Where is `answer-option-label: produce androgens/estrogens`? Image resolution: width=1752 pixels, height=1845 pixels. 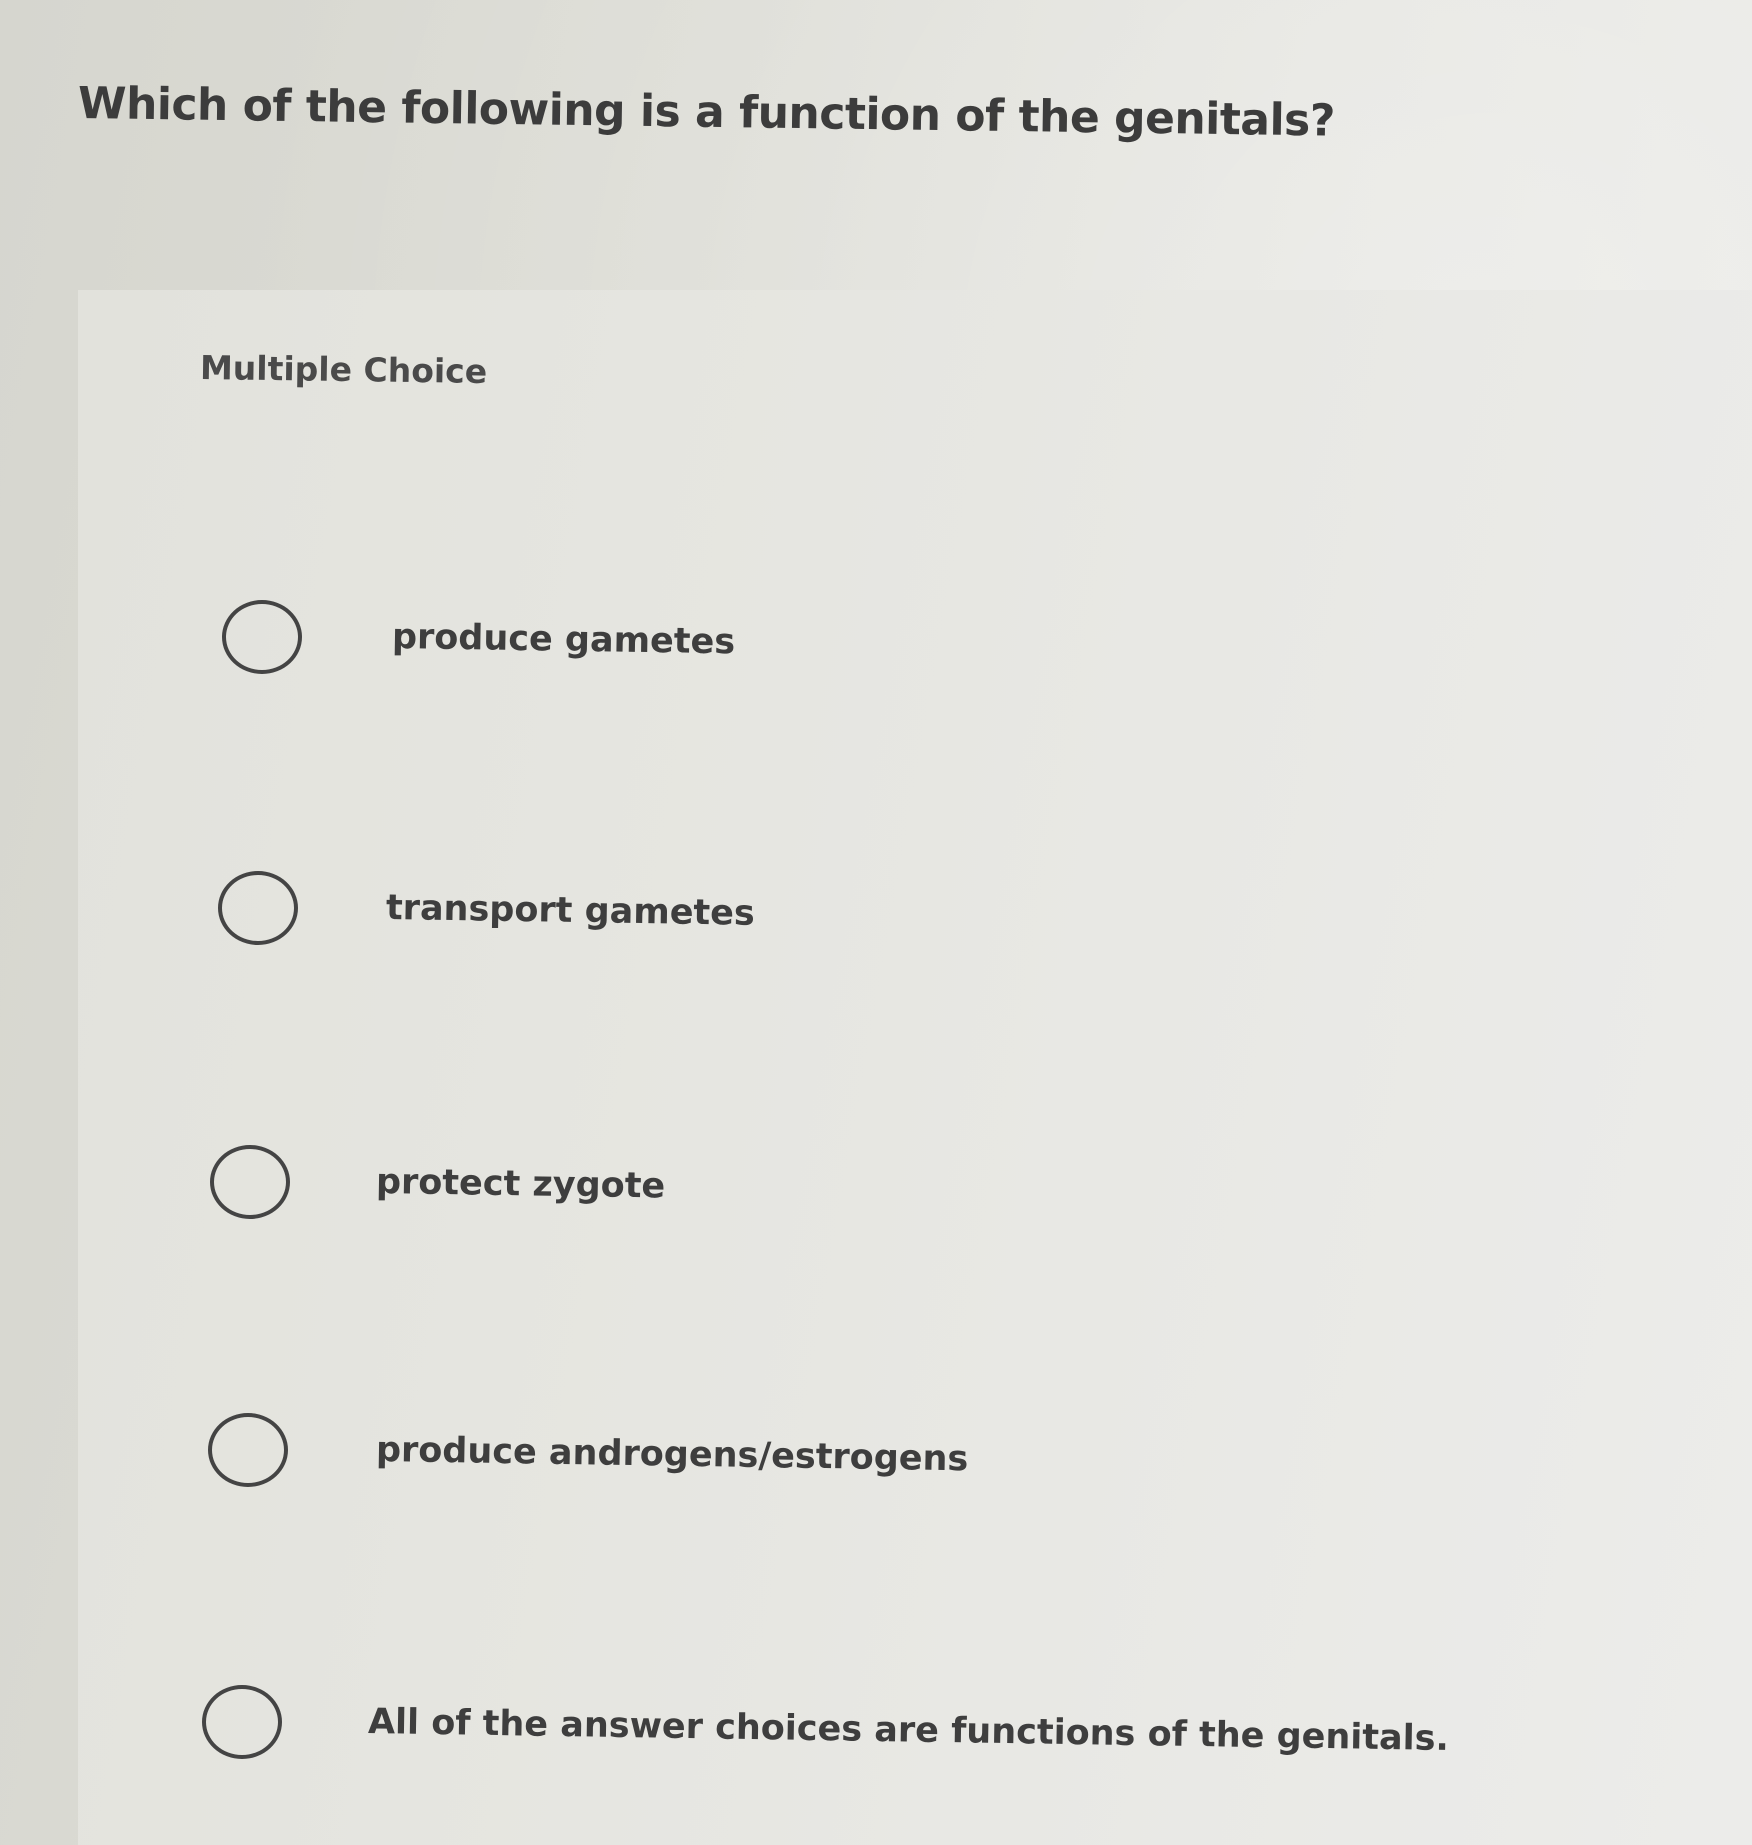
answer-option-label: produce androgens/estrogens is located at coordinates (672, 1455).